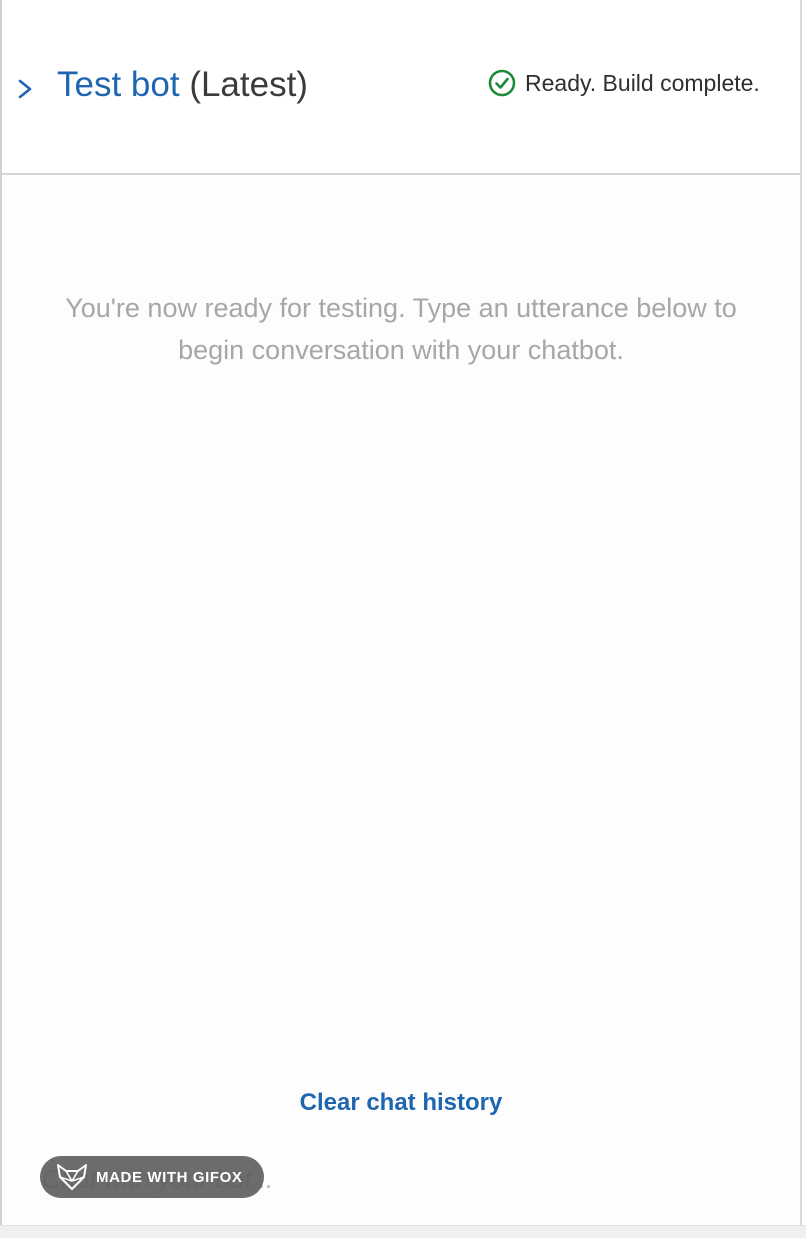  What do you see at coordinates (401, 87) in the screenshot?
I see `test-bot-header: Test bot (Latest) Ready. Build complete.` at bounding box center [401, 87].